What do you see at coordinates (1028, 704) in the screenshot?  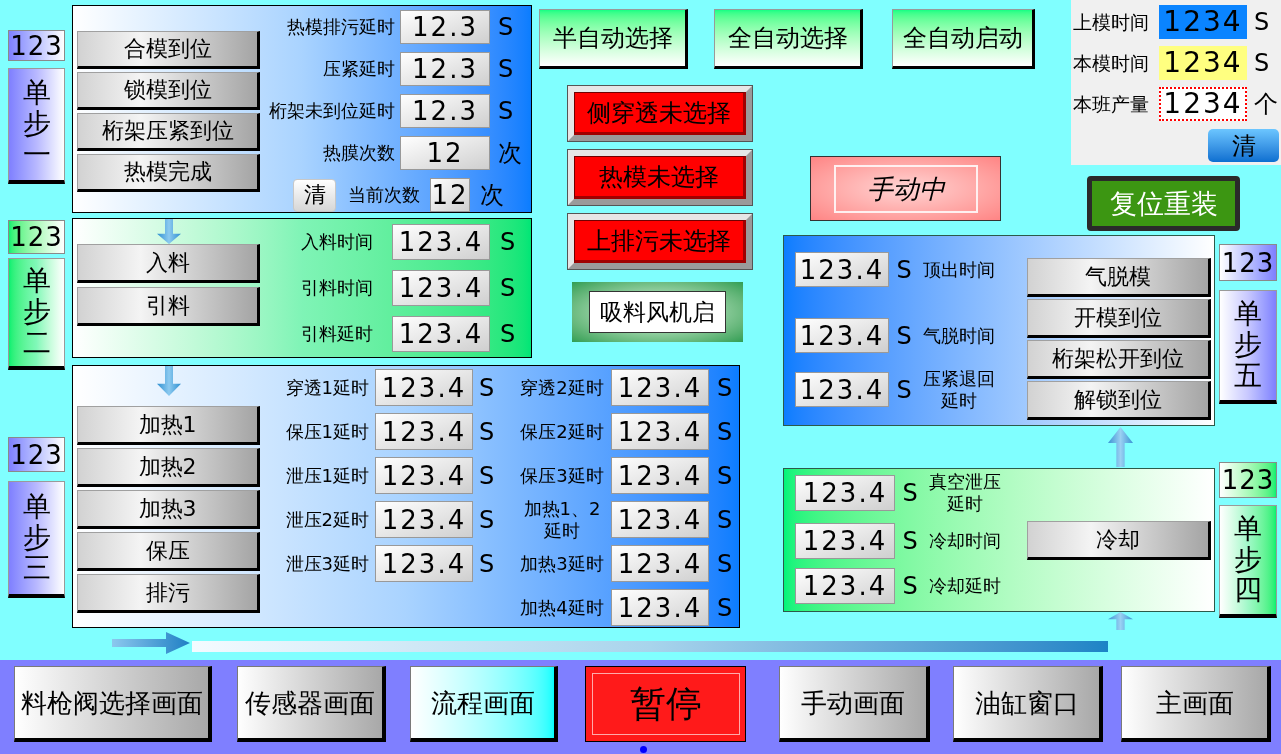 I see `screen-nav-button: 油缸窗口` at bounding box center [1028, 704].